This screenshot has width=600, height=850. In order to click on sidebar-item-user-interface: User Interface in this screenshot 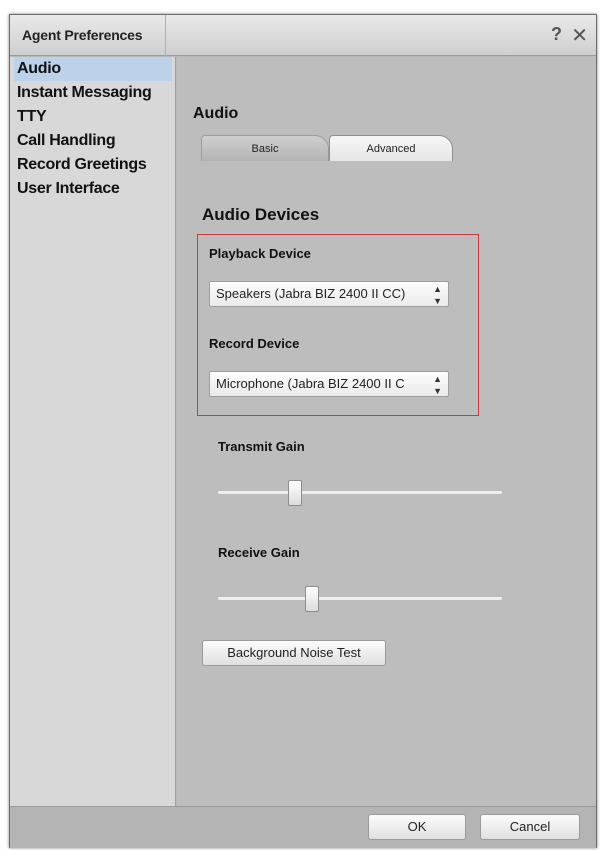, I will do `click(93, 189)`.